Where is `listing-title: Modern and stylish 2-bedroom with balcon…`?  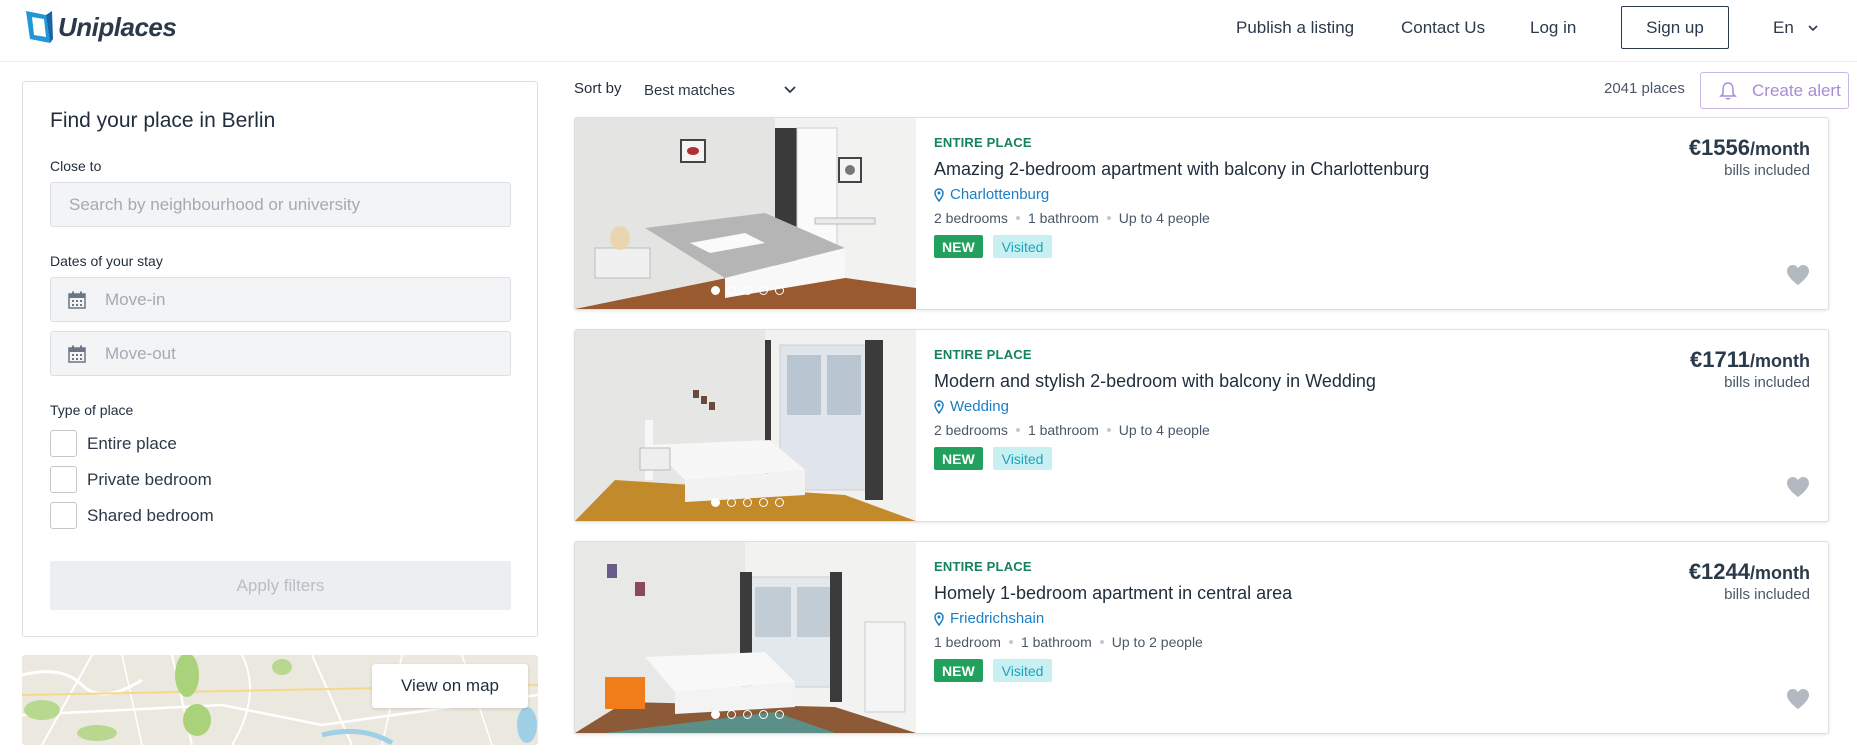 listing-title: Modern and stylish 2-bedroom with balcon… is located at coordinates (1155, 381).